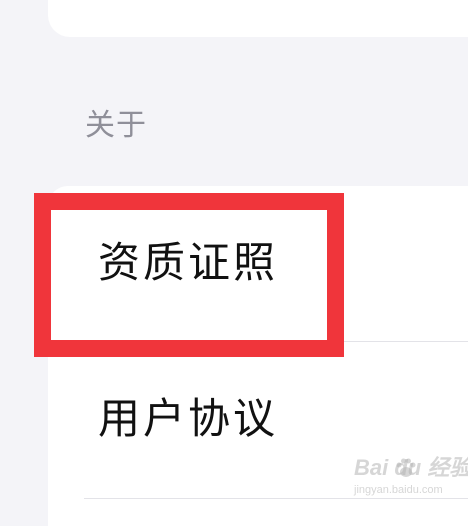  Describe the element at coordinates (398, 490) in the screenshot. I see `watermark-url: jingyan.baidu.com` at that location.